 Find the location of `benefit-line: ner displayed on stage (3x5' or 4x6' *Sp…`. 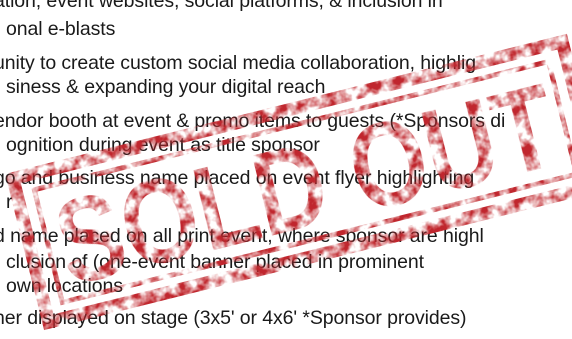

benefit-line: ner displayed on stage (3x5' or 4x6' *Sp… is located at coordinates (233, 318).